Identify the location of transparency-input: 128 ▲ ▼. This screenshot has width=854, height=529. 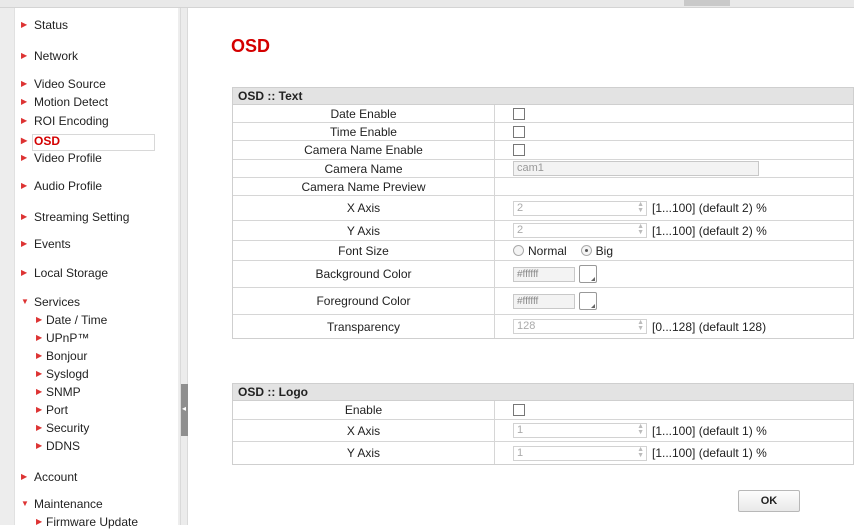
(580, 326).